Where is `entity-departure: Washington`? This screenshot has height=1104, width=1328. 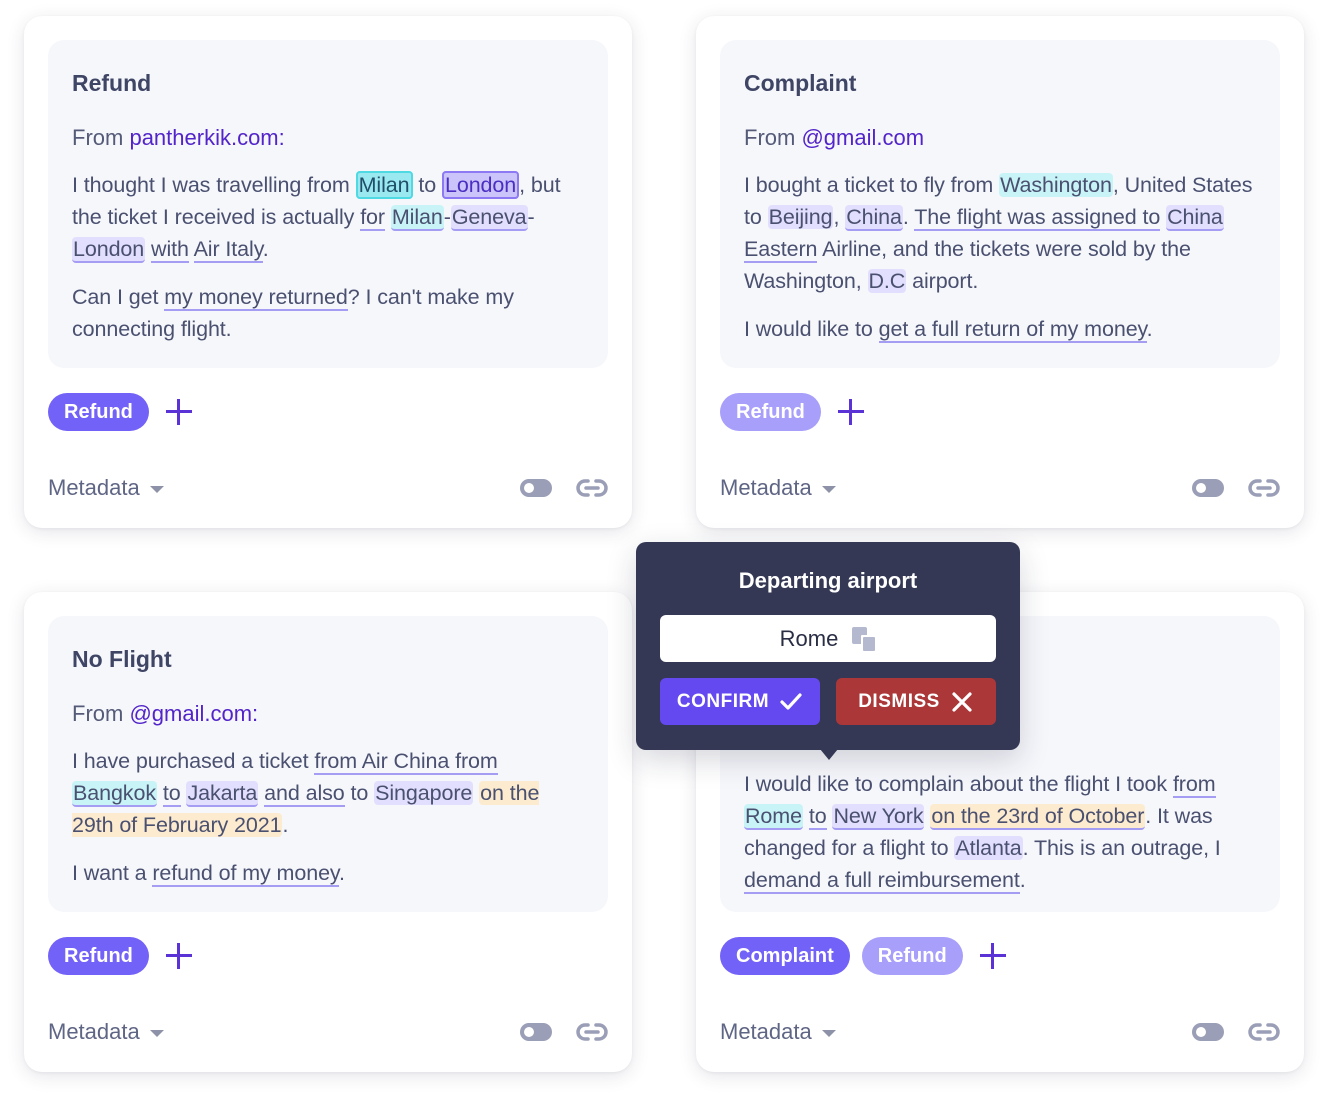 entity-departure: Washington is located at coordinates (1056, 185).